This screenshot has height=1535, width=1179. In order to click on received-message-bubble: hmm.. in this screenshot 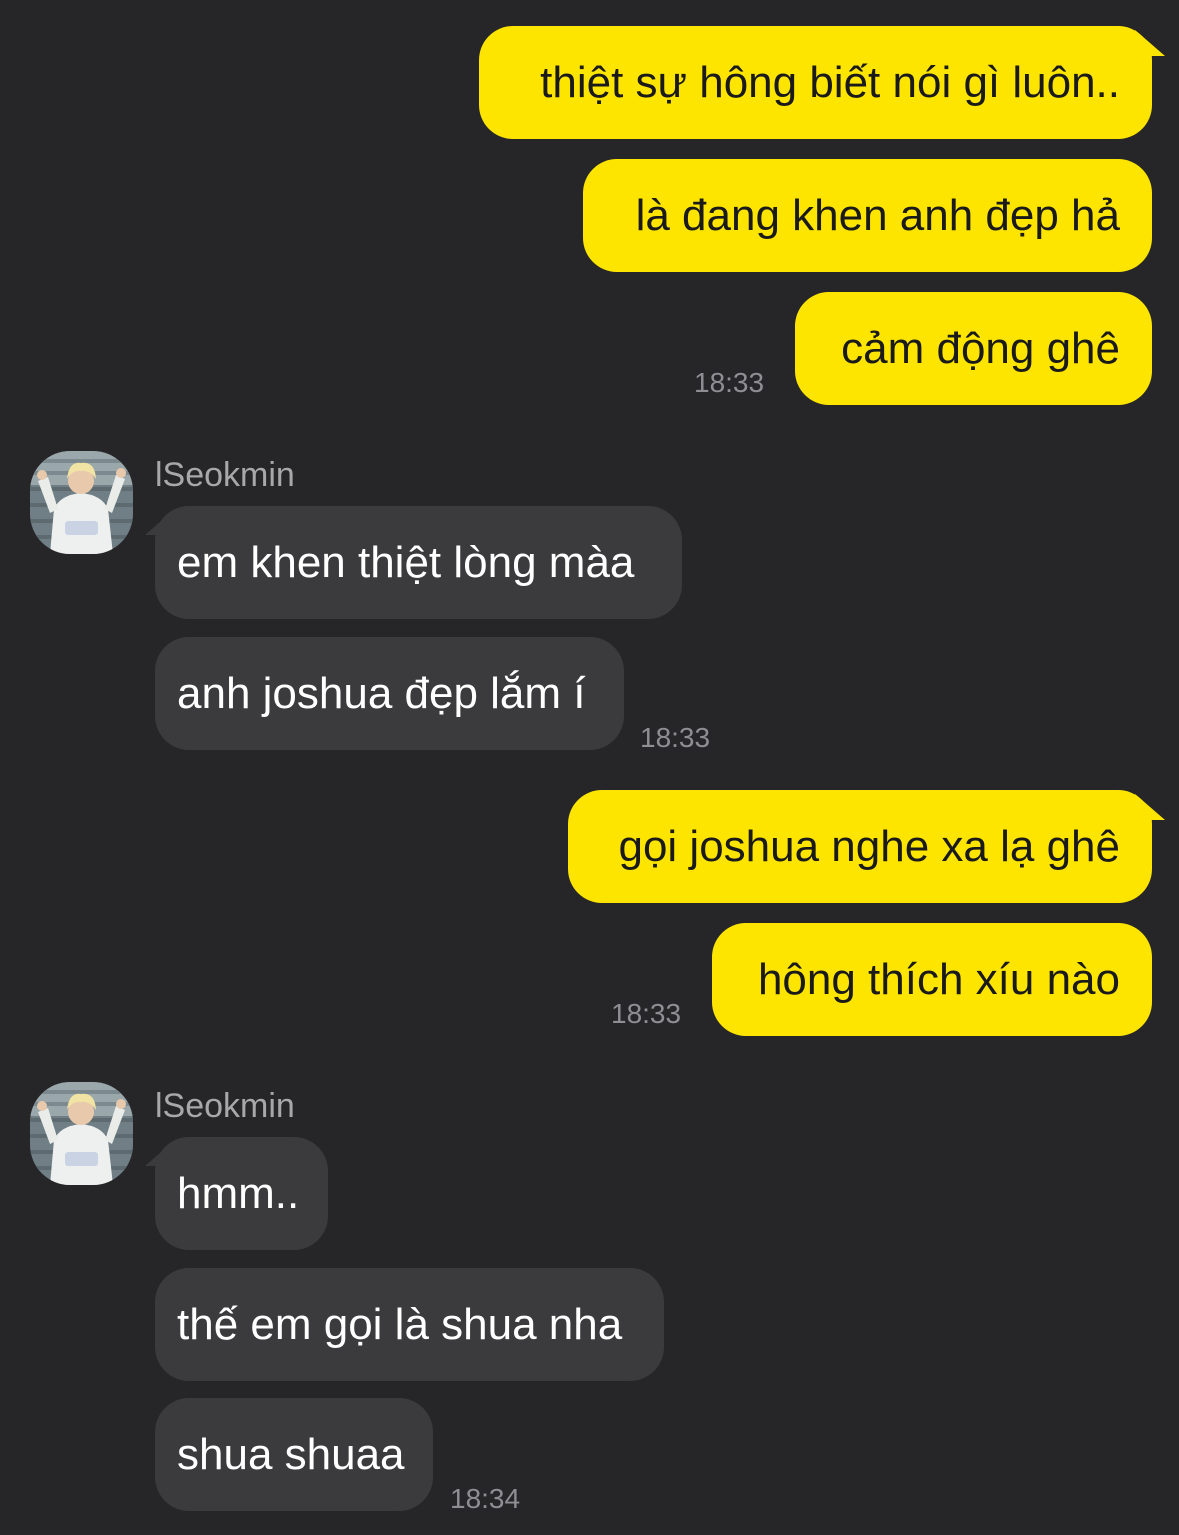, I will do `click(241, 1193)`.